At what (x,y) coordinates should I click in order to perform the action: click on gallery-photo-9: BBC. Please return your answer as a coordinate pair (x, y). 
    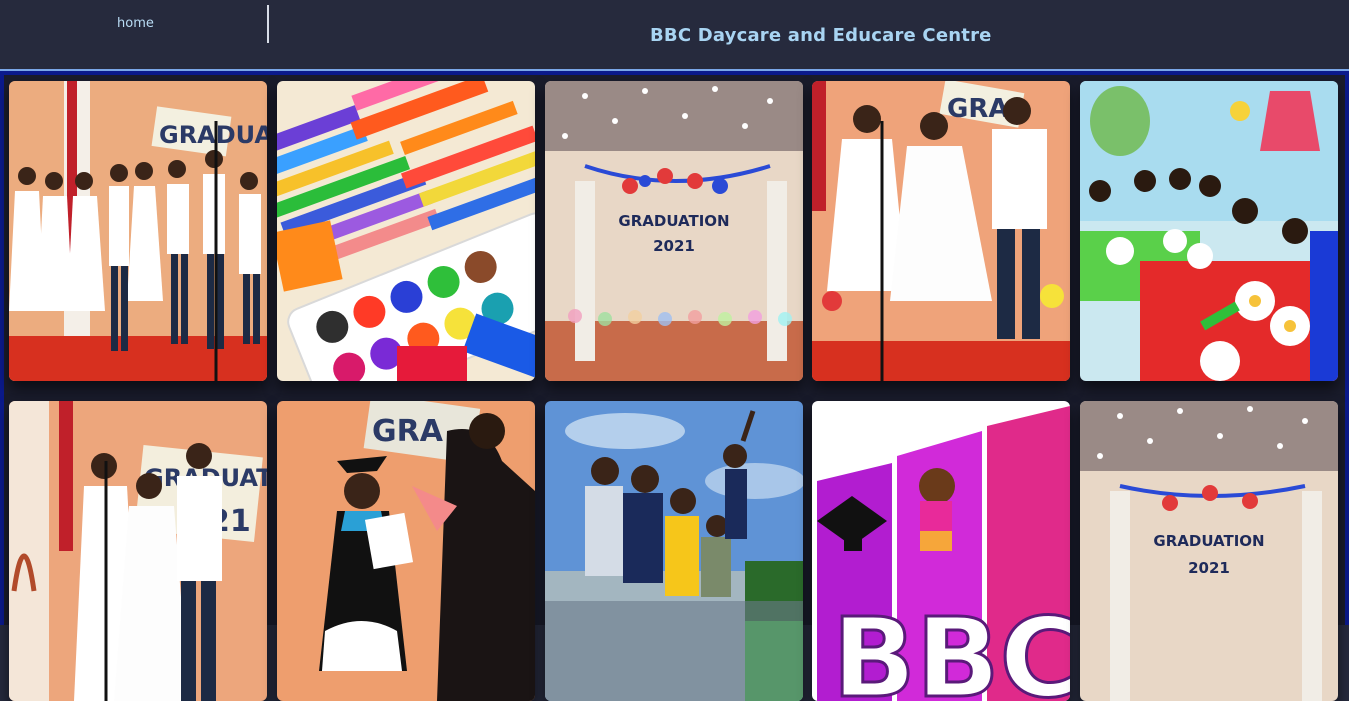
    Looking at the image, I should click on (941, 551).